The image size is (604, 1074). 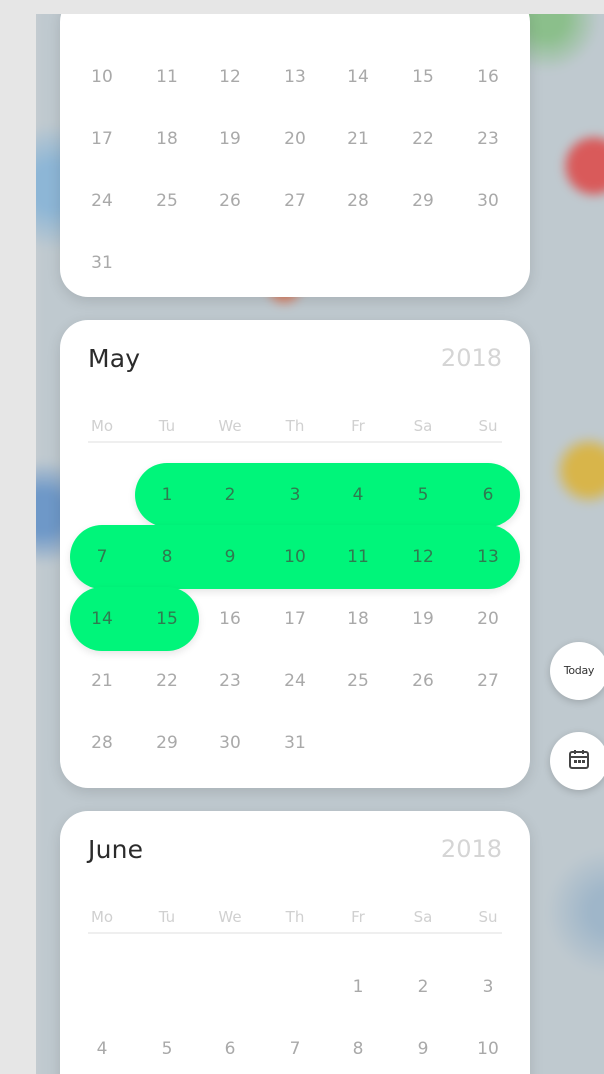 What do you see at coordinates (295, 361) in the screenshot?
I see `month-header: May 2018` at bounding box center [295, 361].